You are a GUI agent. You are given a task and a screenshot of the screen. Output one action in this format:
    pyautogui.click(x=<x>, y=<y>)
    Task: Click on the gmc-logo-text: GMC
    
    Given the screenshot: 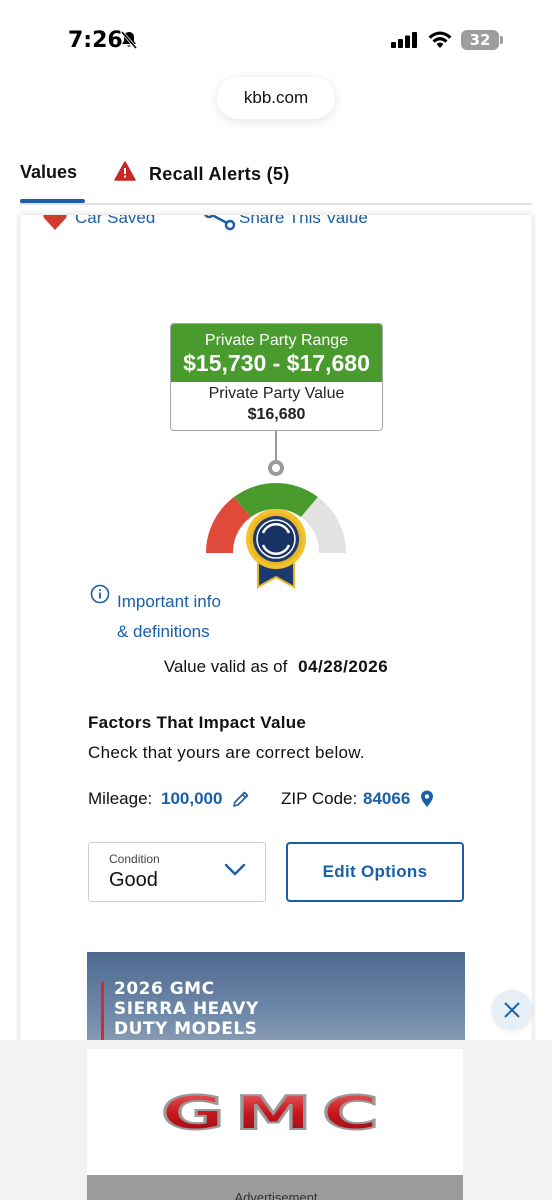 What is the action you would take?
    pyautogui.click(x=275, y=1113)
    